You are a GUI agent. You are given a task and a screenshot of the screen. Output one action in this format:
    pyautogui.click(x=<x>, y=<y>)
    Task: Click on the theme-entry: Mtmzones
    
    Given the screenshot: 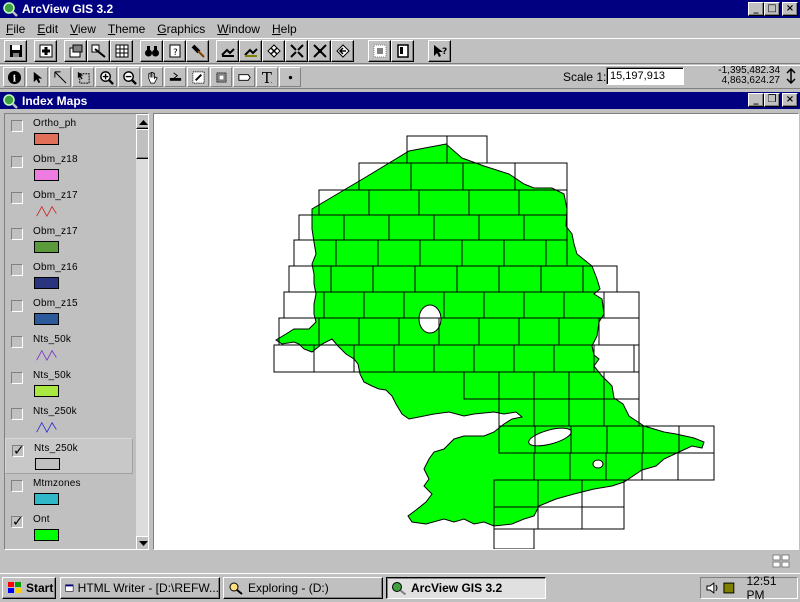 What is the action you would take?
    pyautogui.click(x=69, y=492)
    